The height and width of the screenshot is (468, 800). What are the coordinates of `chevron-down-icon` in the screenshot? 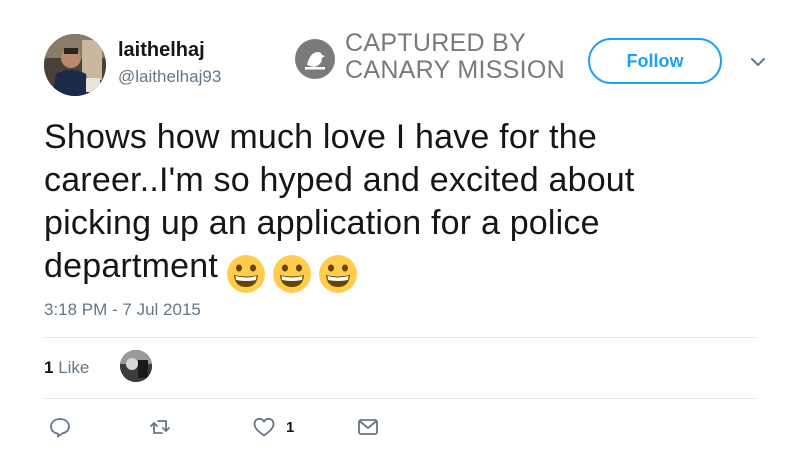 It's located at (758, 62).